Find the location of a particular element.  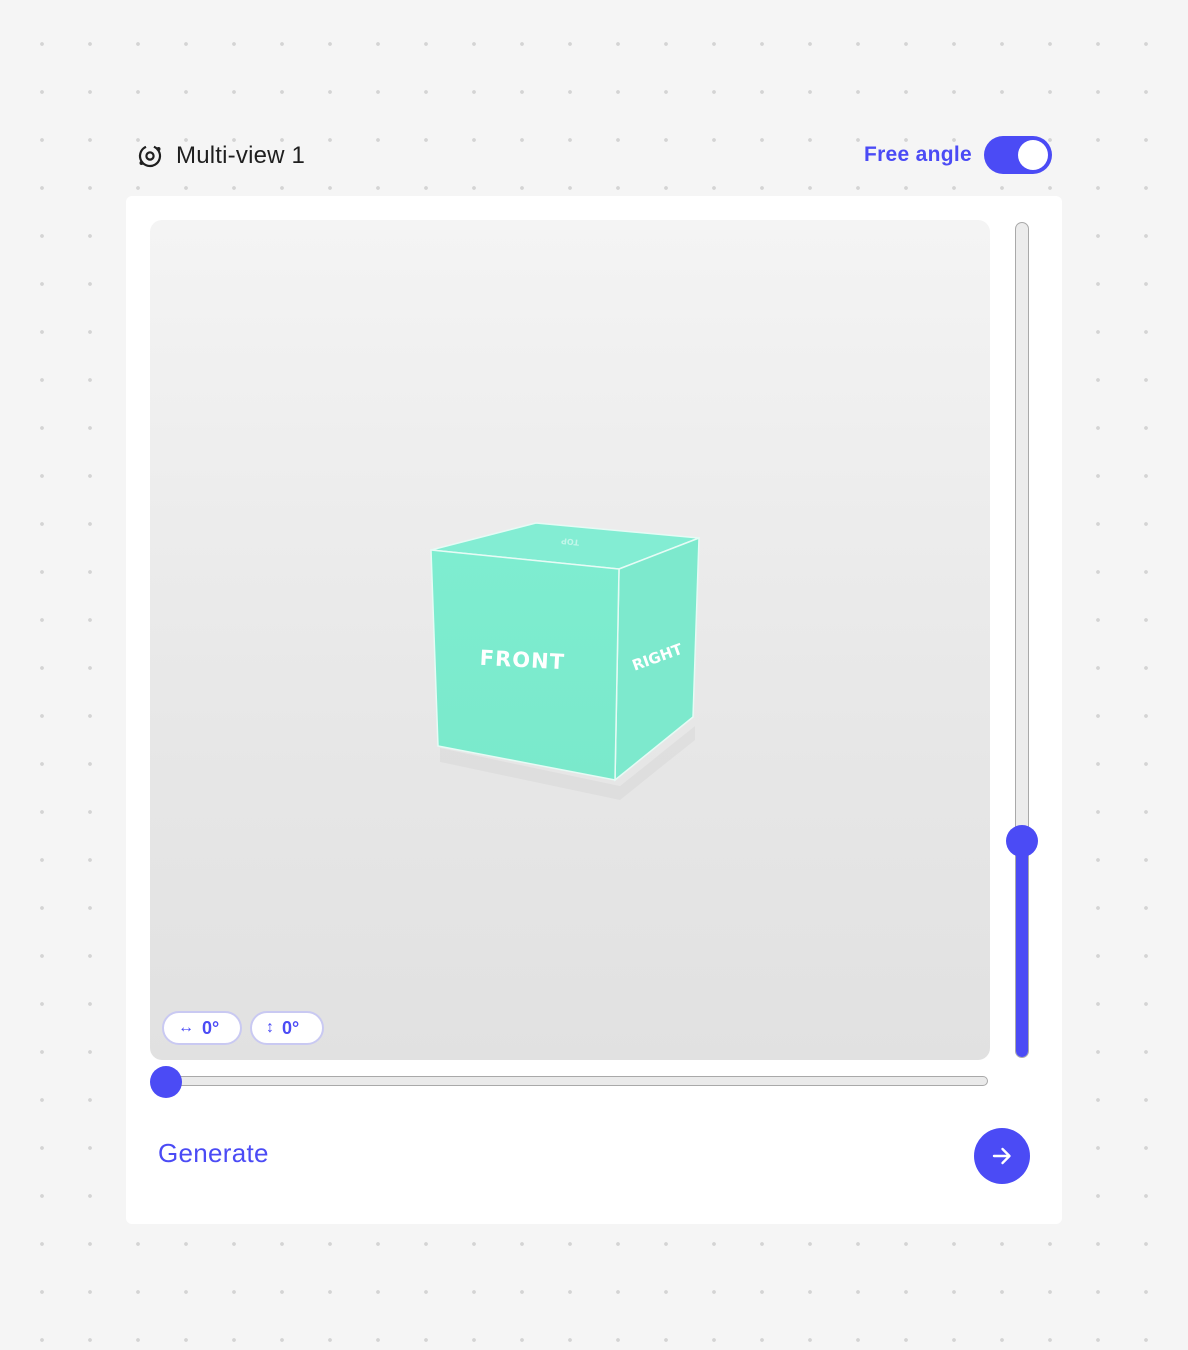

horizontal-angle-slider is located at coordinates (570, 1082).